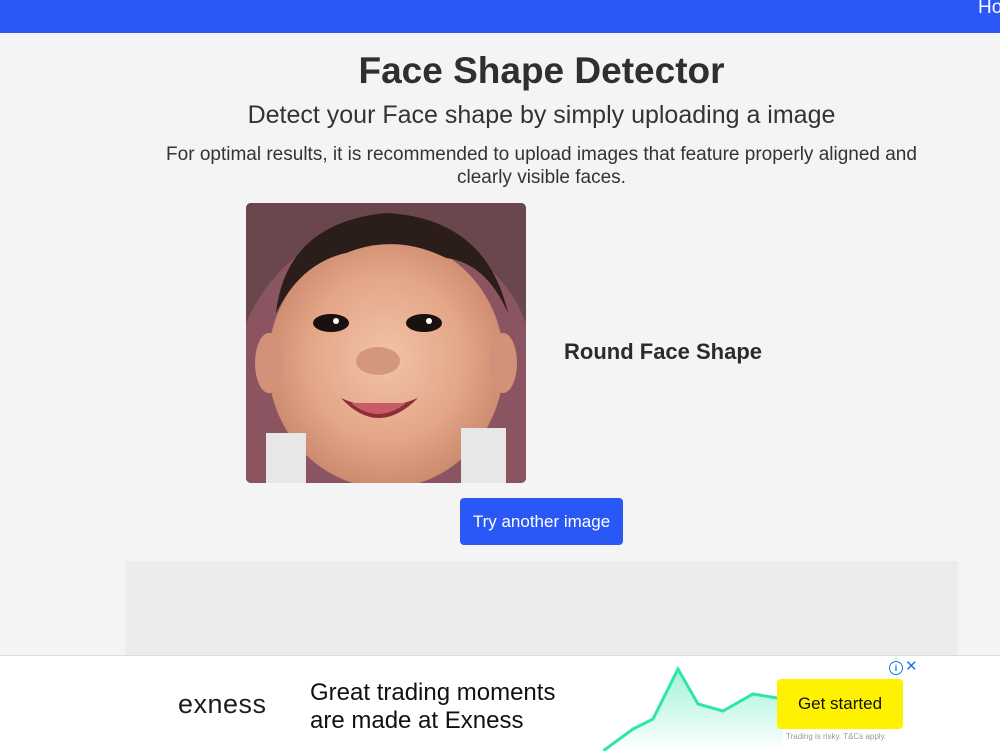 The width and height of the screenshot is (1000, 751). What do you see at coordinates (663, 351) in the screenshot?
I see `face-shape-result: Round Face Shape` at bounding box center [663, 351].